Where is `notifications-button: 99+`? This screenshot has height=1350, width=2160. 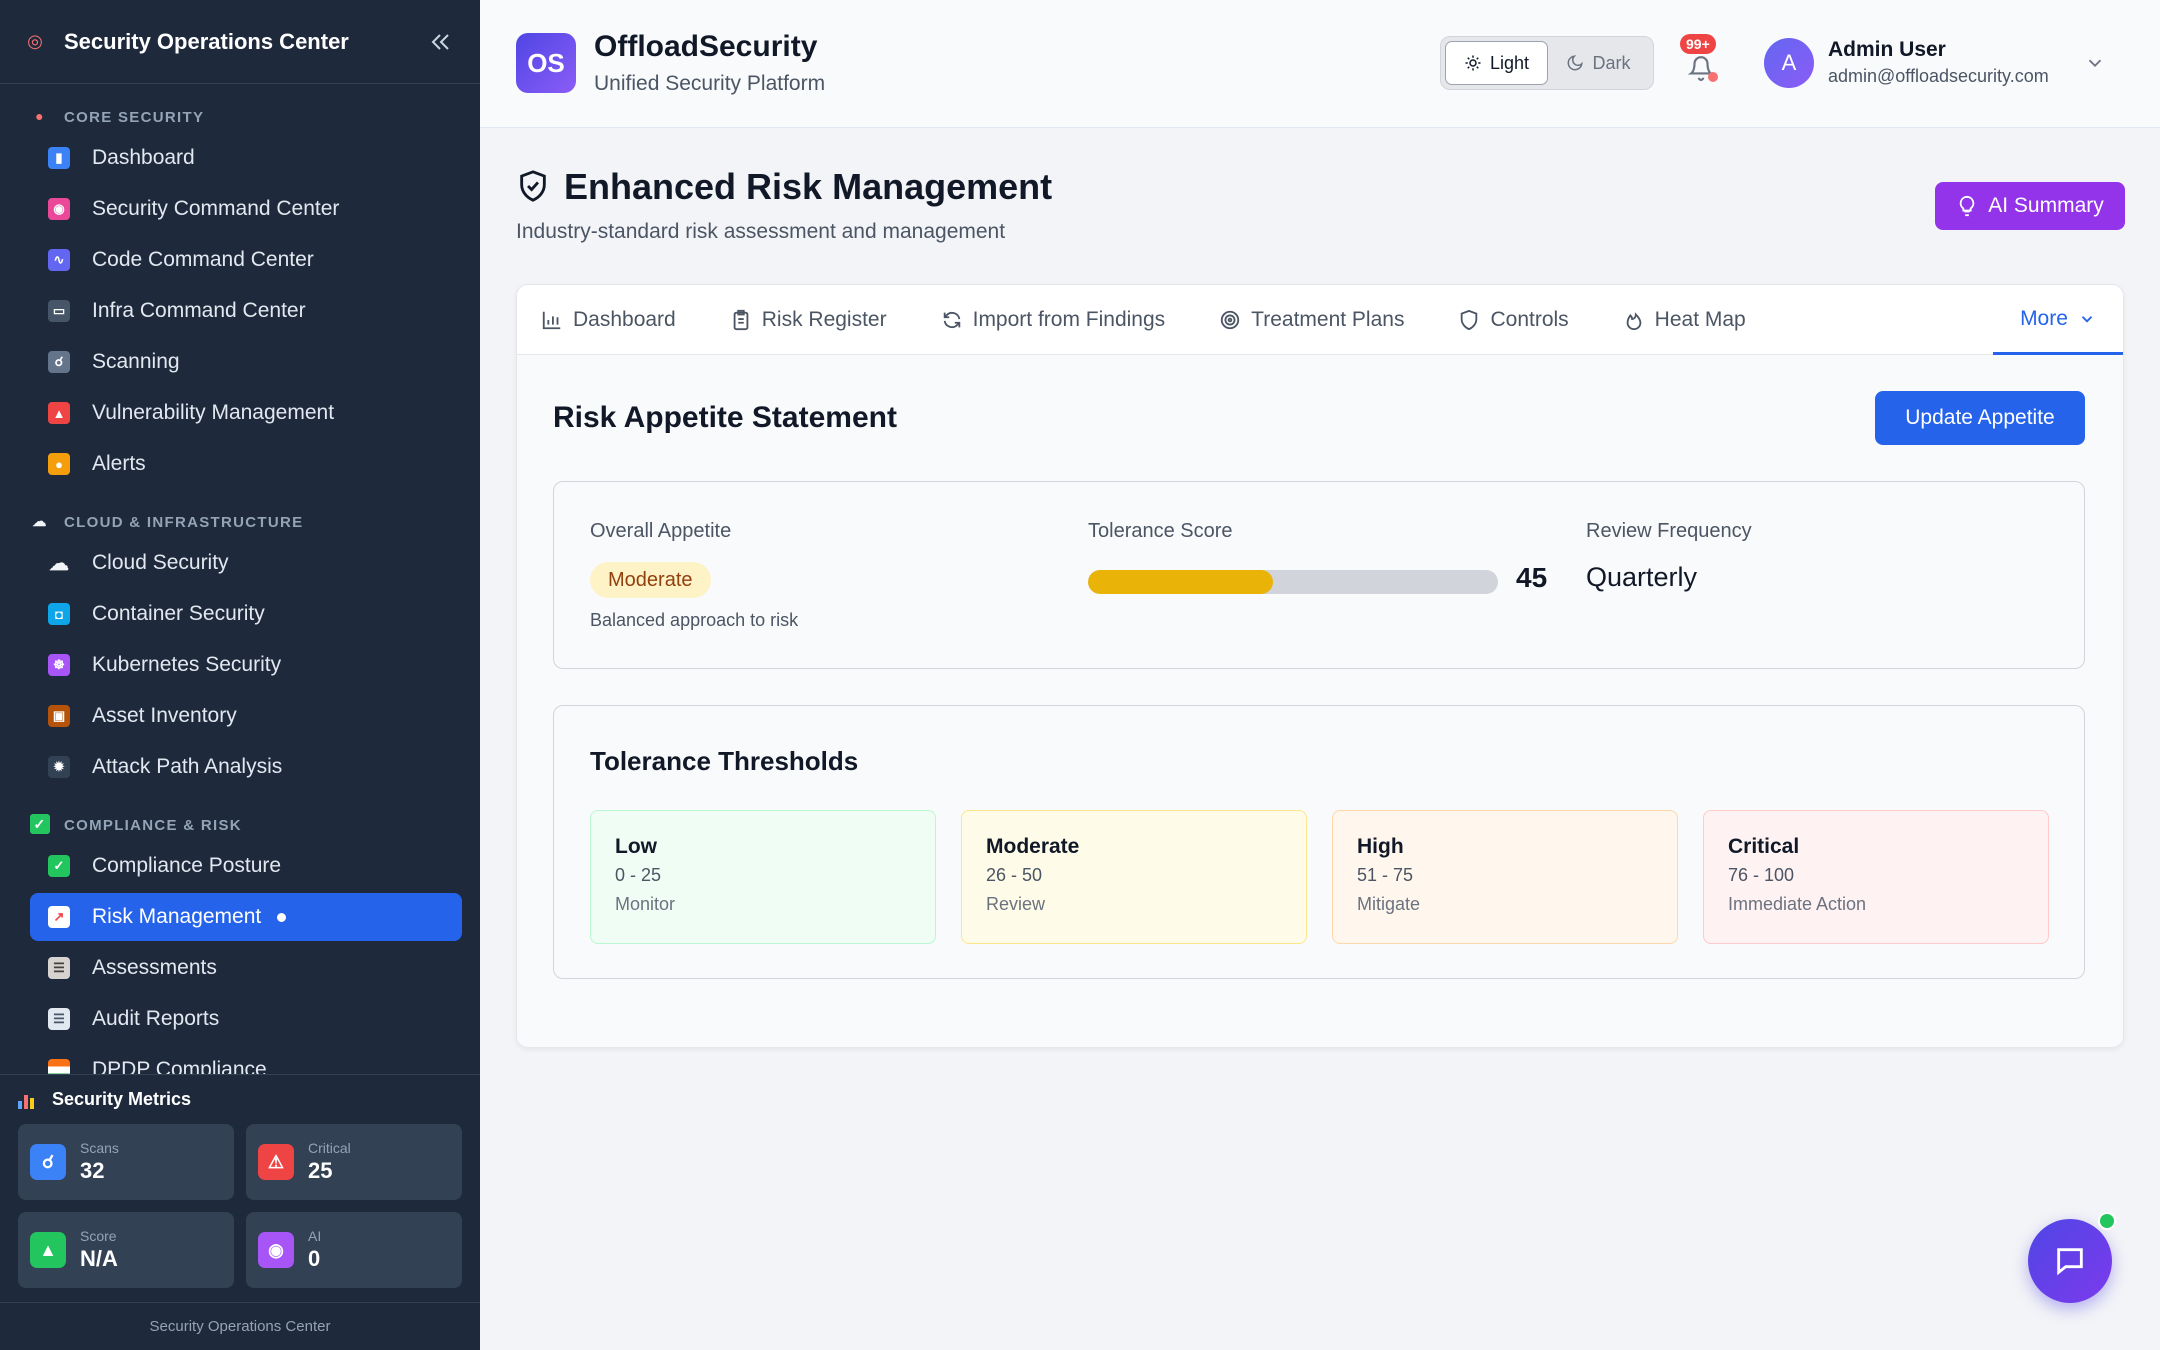 notifications-button: 99+ is located at coordinates (1700, 60).